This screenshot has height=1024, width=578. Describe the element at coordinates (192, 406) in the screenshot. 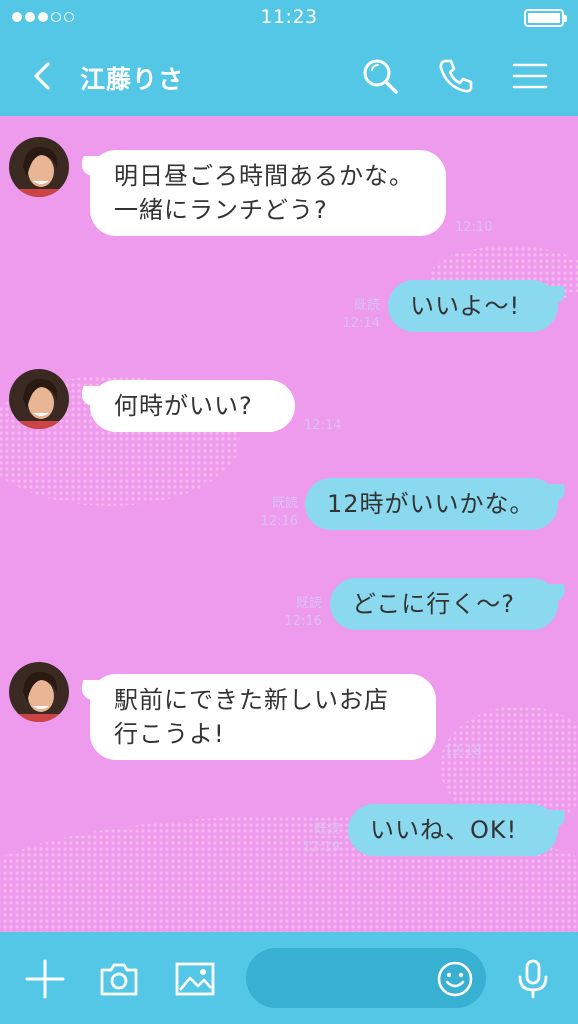

I see `incoming-message: 何時がいい?` at that location.